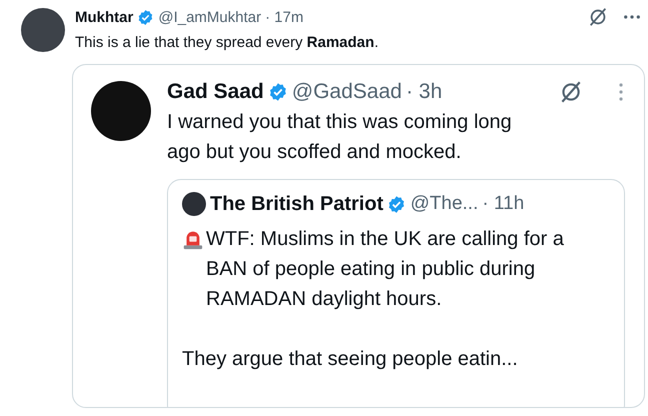 This screenshot has width=648, height=416. Describe the element at coordinates (347, 92) in the screenshot. I see `author-handle: @GadSaad` at that location.